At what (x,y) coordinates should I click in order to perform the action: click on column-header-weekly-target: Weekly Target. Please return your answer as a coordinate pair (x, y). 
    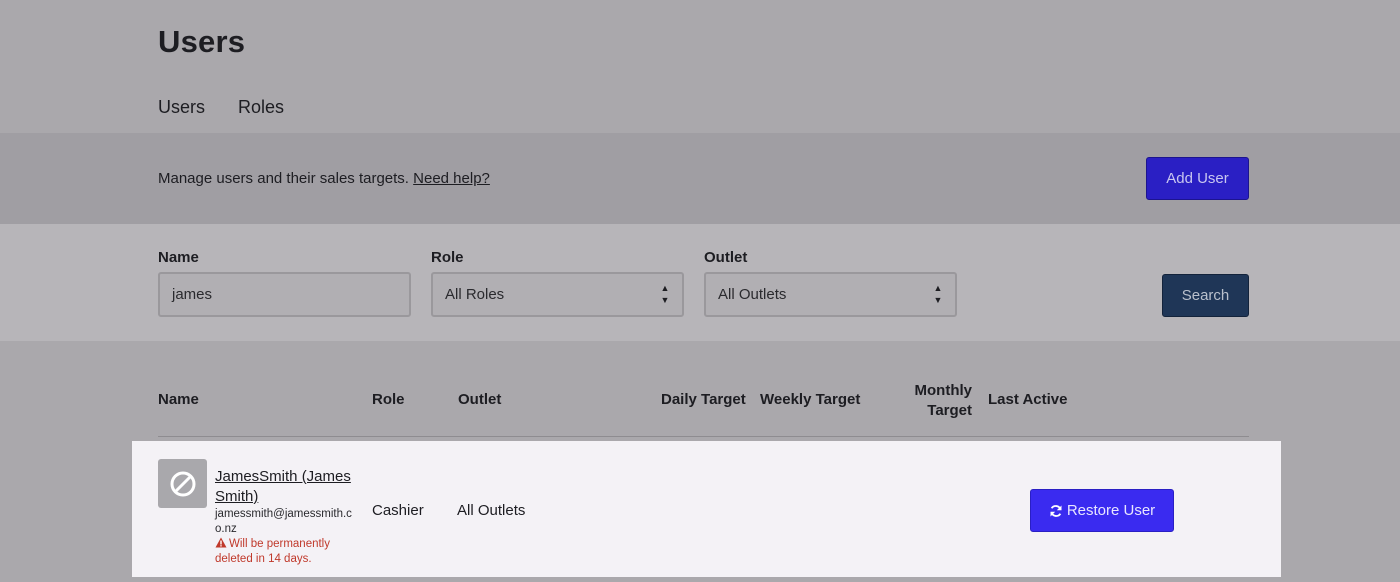
    Looking at the image, I should click on (810, 399).